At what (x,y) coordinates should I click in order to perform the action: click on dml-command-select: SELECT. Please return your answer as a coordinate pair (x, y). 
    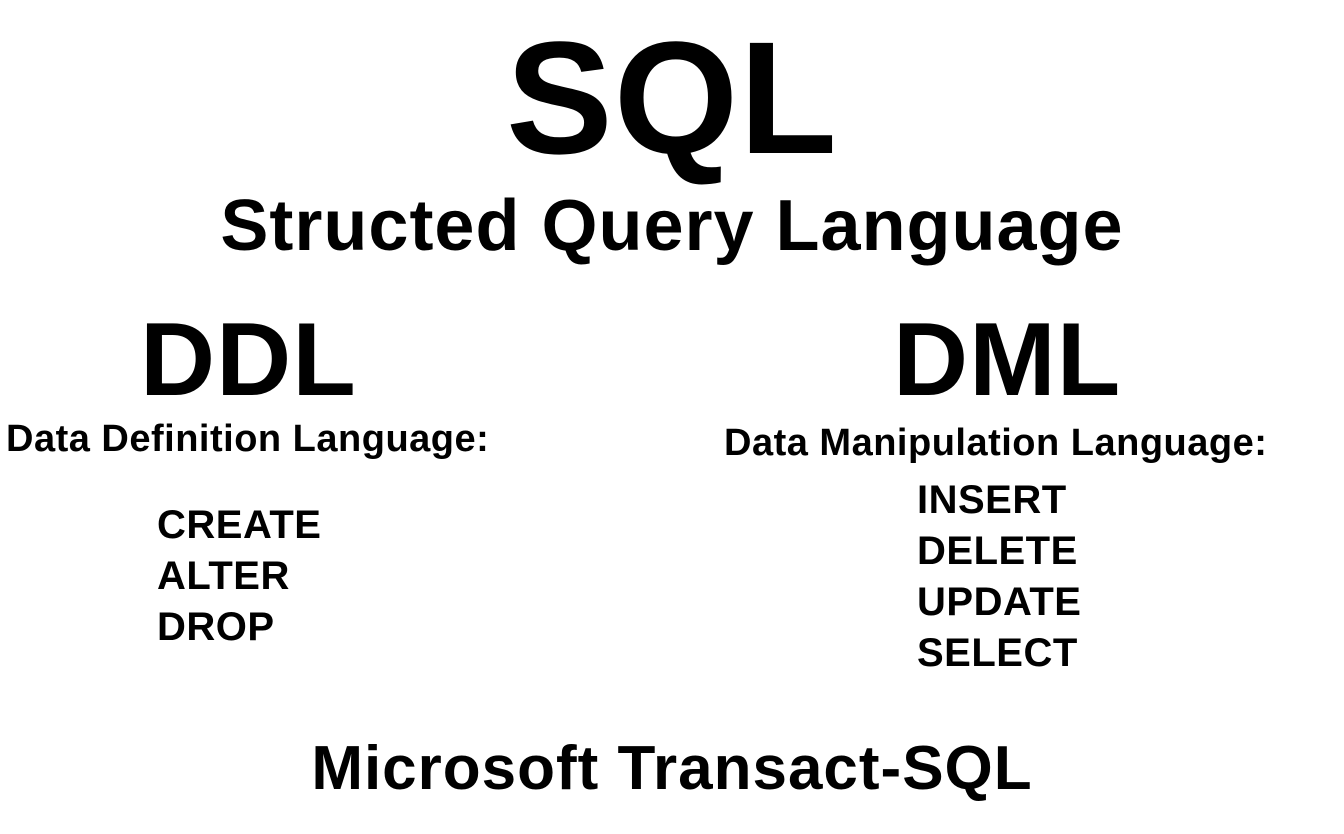
    Looking at the image, I should click on (997, 653).